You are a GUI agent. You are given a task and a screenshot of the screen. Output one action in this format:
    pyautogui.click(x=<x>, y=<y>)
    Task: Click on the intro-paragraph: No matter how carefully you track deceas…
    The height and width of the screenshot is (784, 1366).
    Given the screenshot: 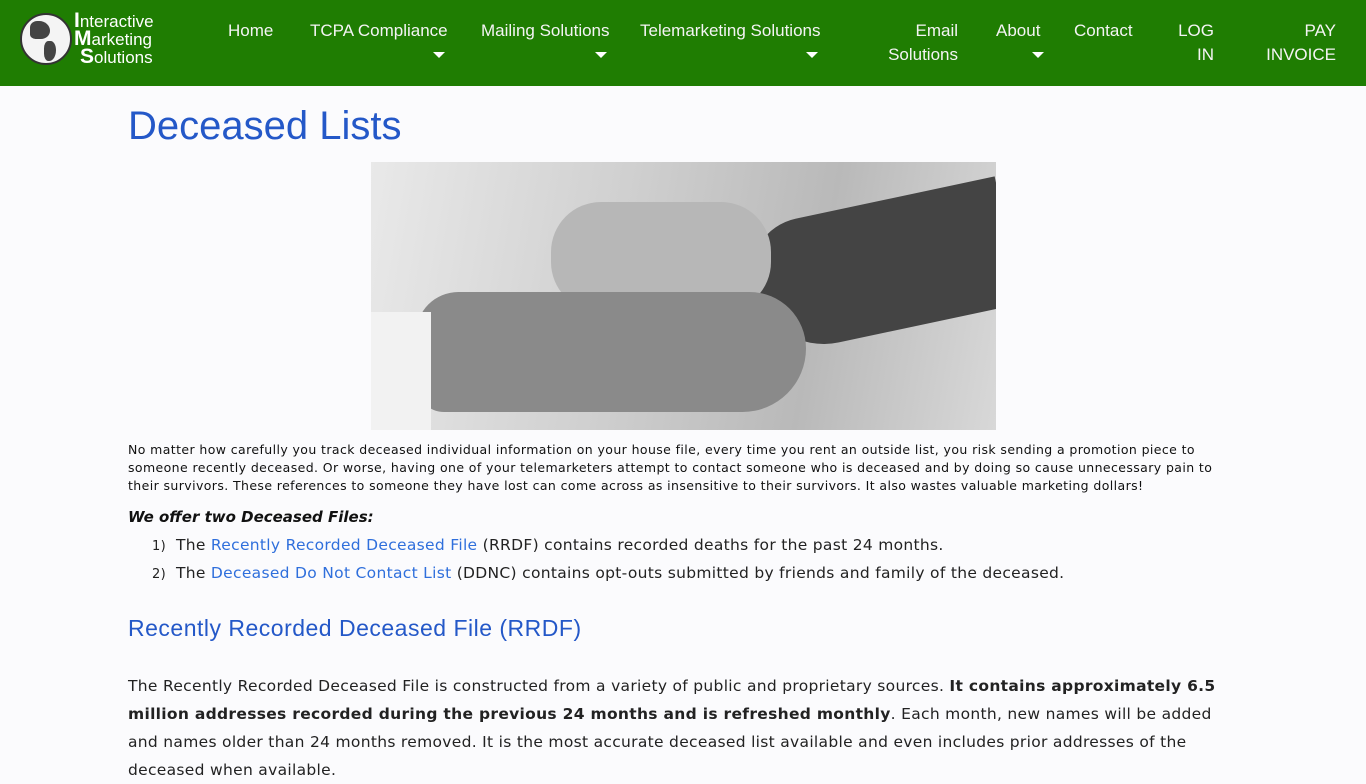 What is the action you would take?
    pyautogui.click(x=670, y=467)
    